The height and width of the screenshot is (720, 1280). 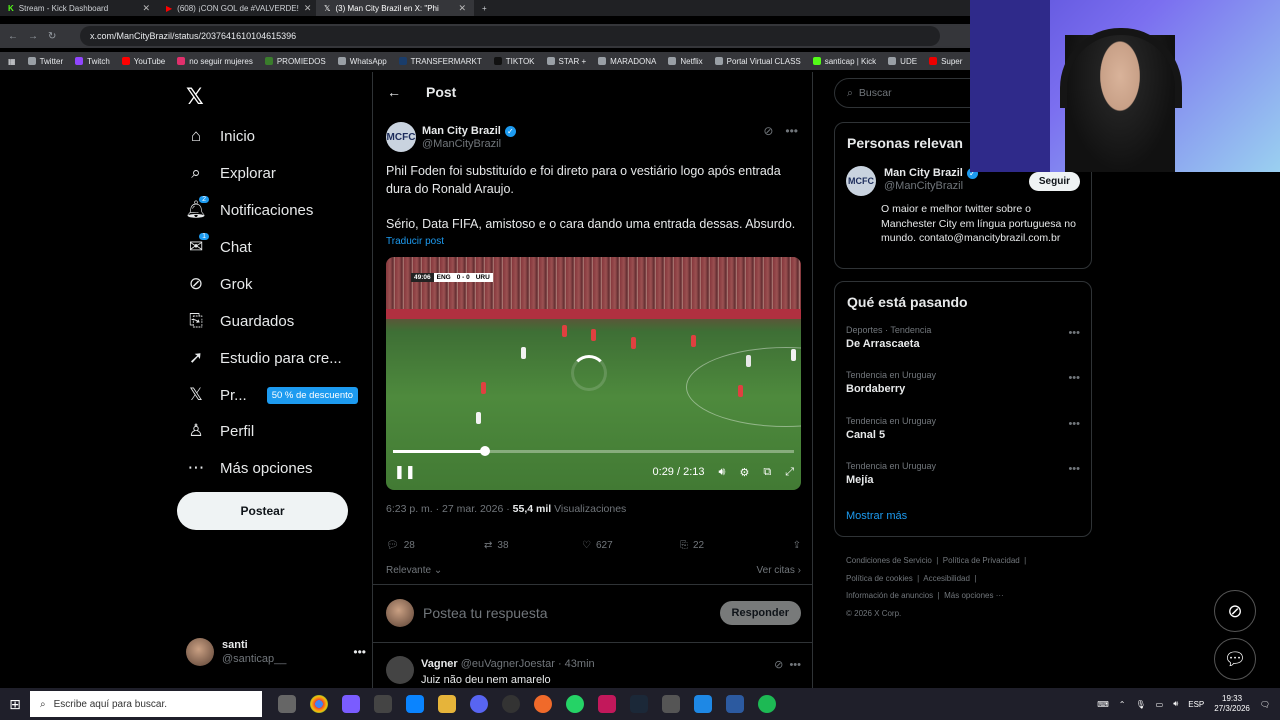 What do you see at coordinates (414, 570) in the screenshot?
I see `sort-dropdown: Relevante ⌄` at bounding box center [414, 570].